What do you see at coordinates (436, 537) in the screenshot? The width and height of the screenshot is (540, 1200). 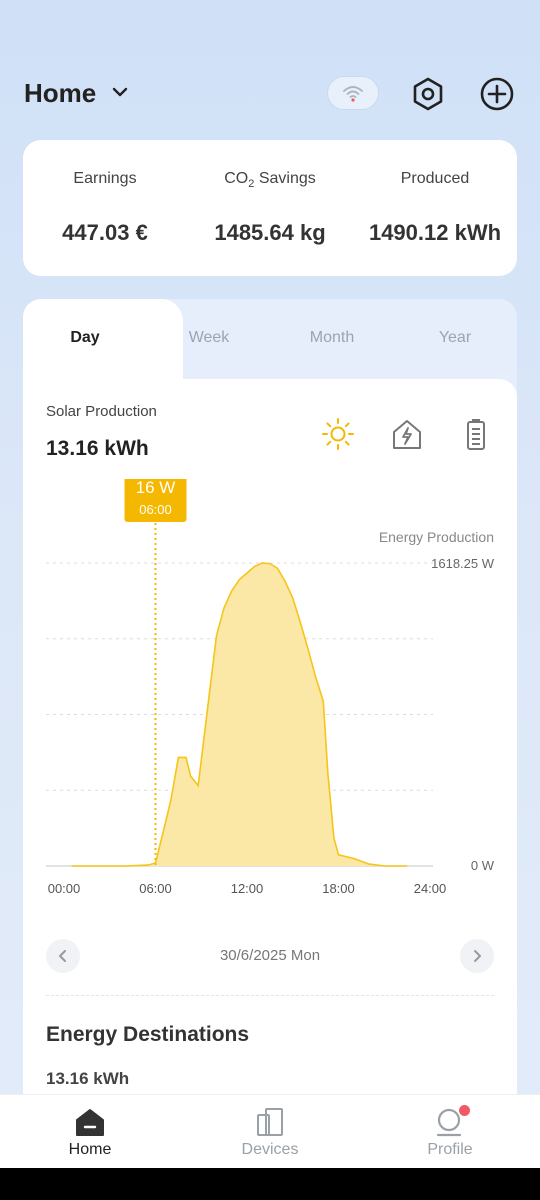 I see `series-label: Energy Production` at bounding box center [436, 537].